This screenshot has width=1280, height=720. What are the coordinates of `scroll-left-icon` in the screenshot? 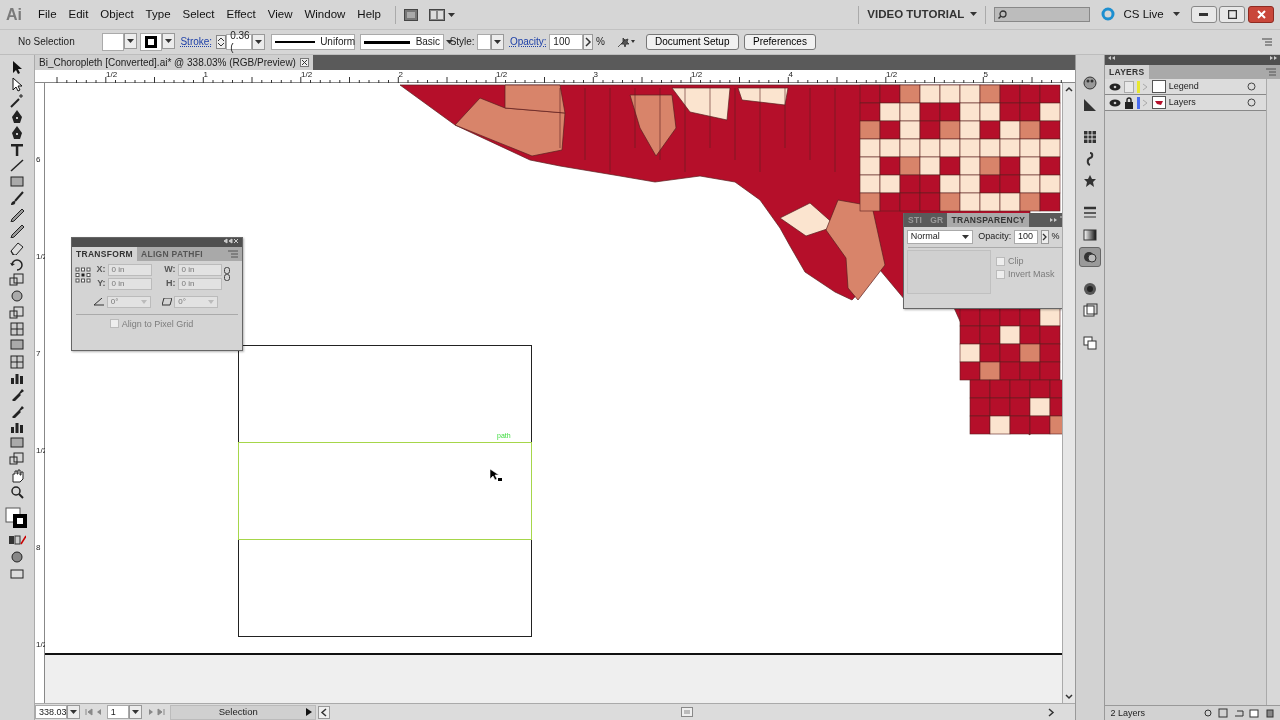 It's located at (323, 712).